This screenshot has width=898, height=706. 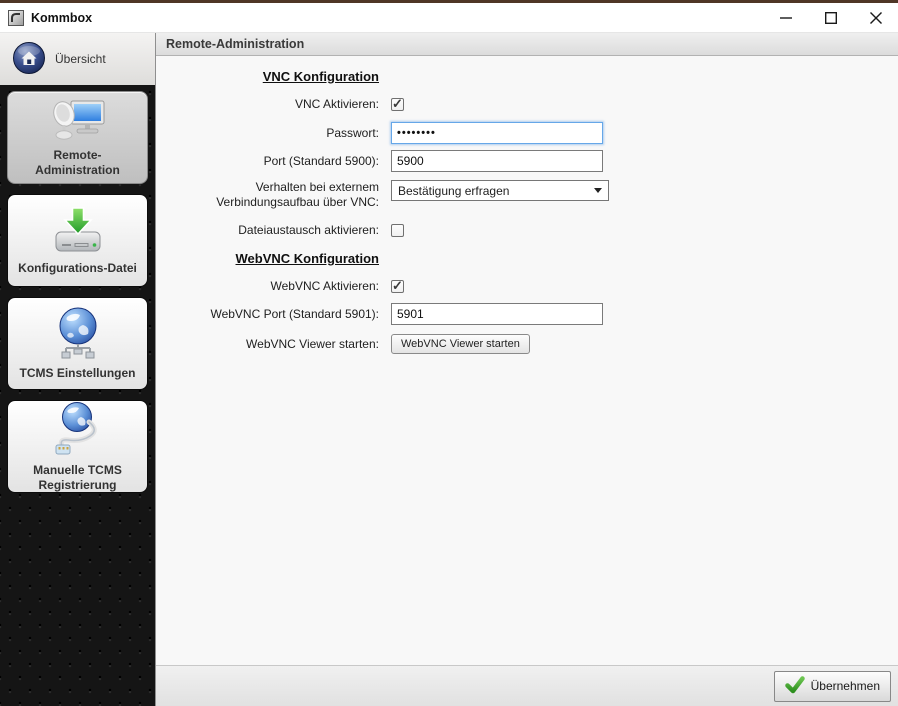 I want to click on maximize-button, so click(x=830, y=18).